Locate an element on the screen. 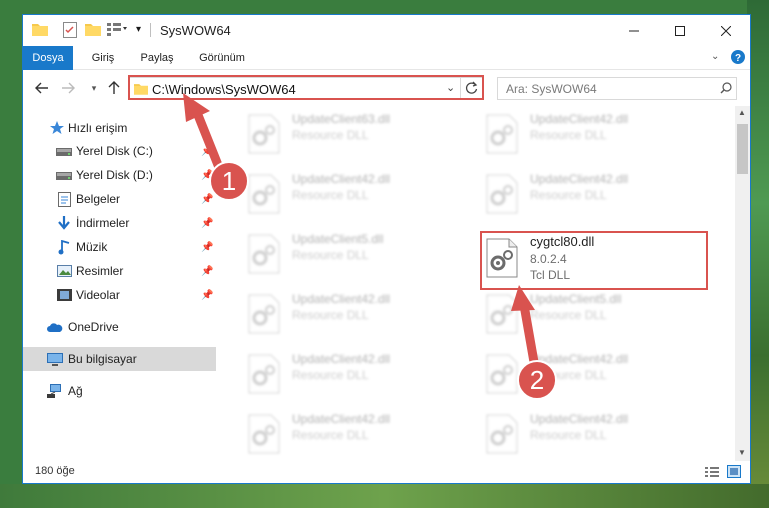 This screenshot has width=769, height=508. tab-view: Görünüm is located at coordinates (222, 58).